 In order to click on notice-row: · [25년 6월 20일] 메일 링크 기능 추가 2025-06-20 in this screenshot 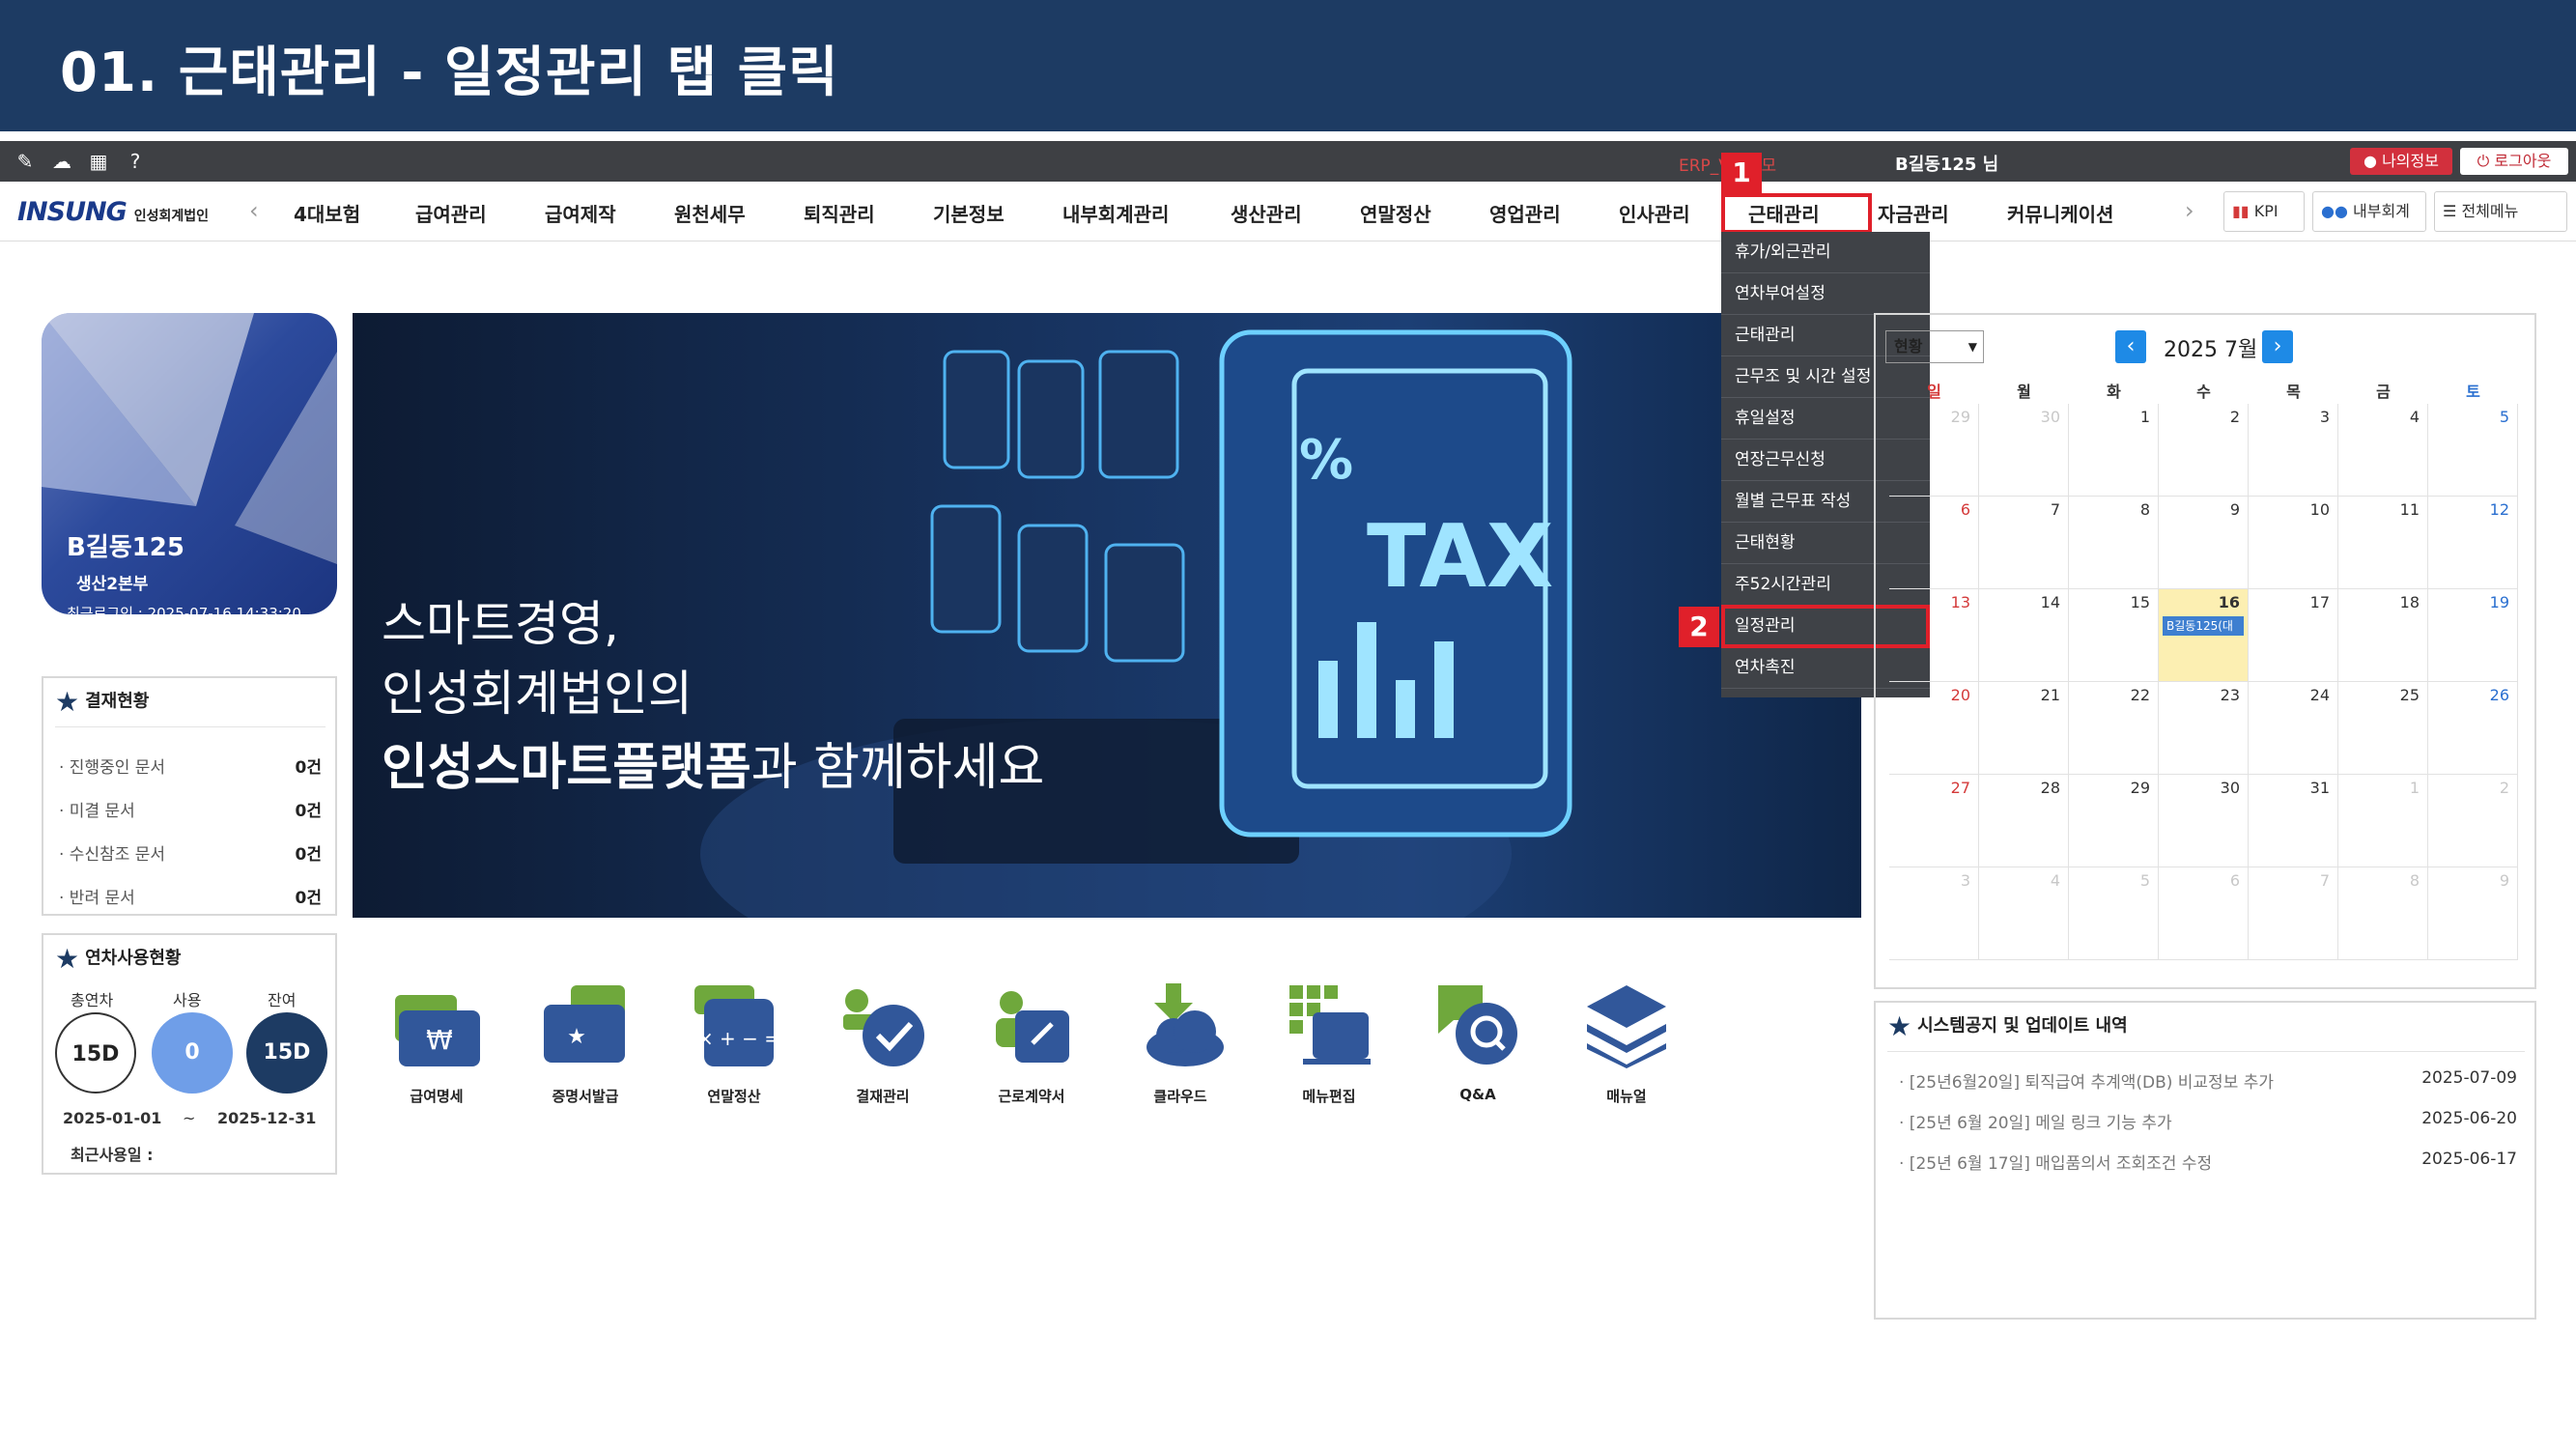, I will do `click(2208, 1121)`.